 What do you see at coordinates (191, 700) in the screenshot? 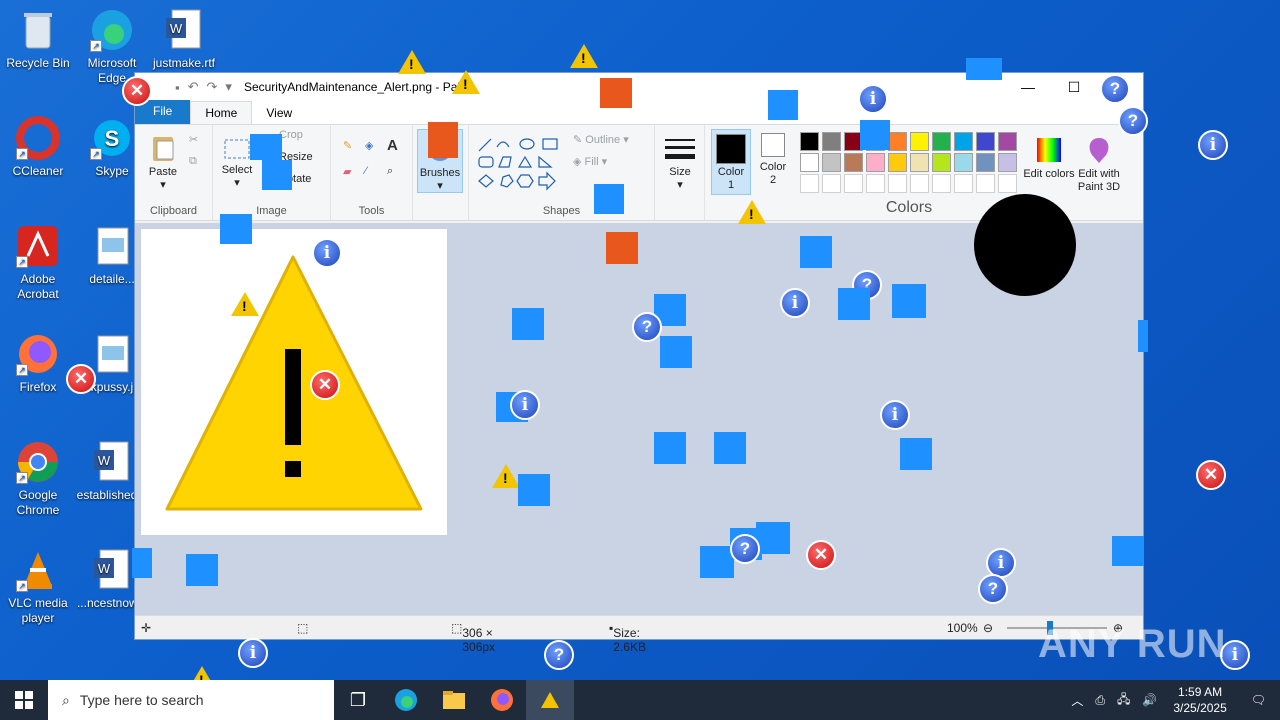
I see `taskbar-search: ⌕ Type here to search` at bounding box center [191, 700].